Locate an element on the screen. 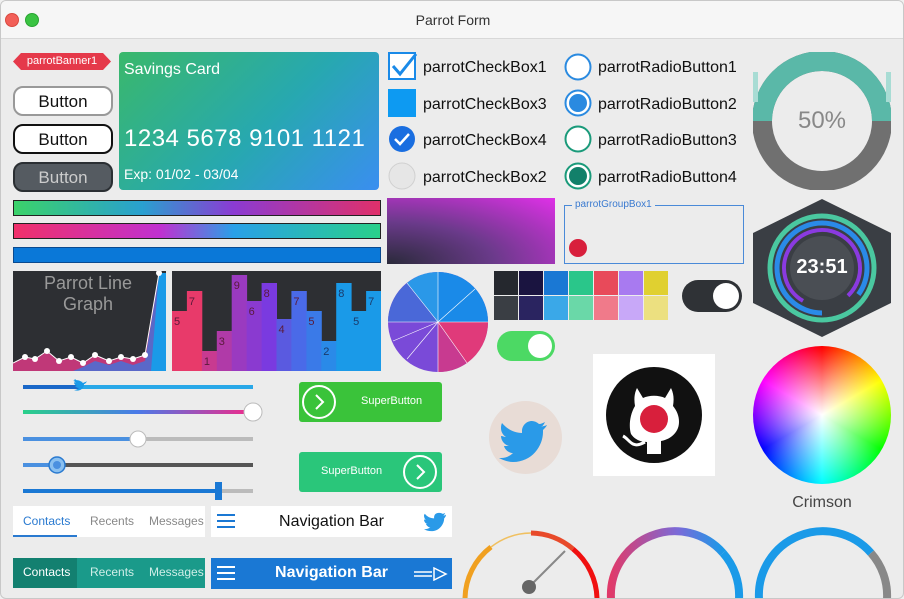  radio-button-2-label: parrotRadioButton2 is located at coordinates (667, 104).